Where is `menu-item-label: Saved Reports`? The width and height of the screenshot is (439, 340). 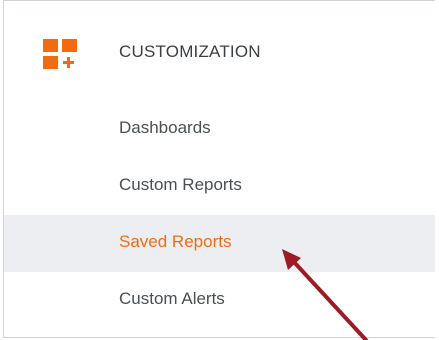 menu-item-label: Saved Reports is located at coordinates (175, 241).